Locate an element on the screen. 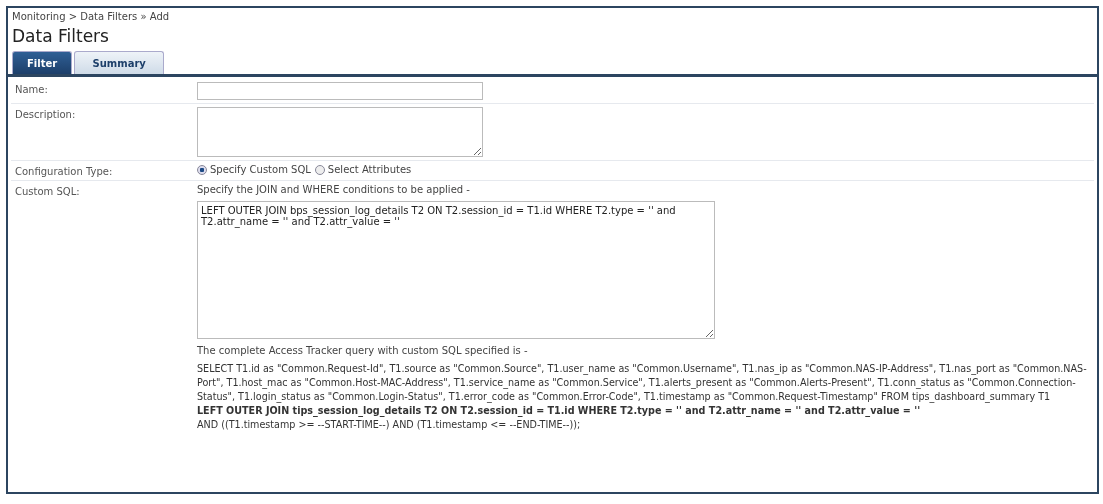 The image size is (1103, 504). breadcrumb: Monitoring > Data Filters » Add is located at coordinates (91, 16).